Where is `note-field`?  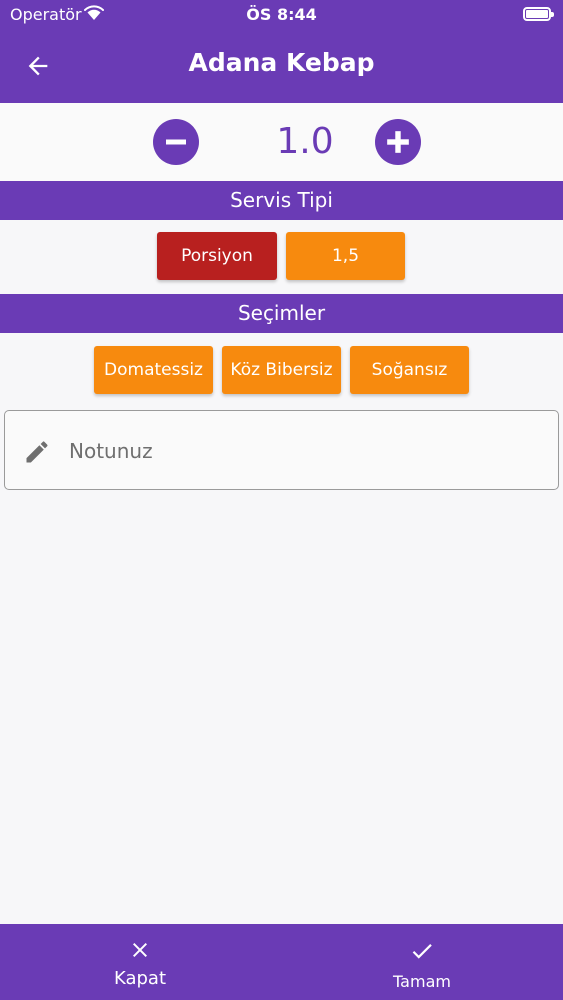 note-field is located at coordinates (281, 450).